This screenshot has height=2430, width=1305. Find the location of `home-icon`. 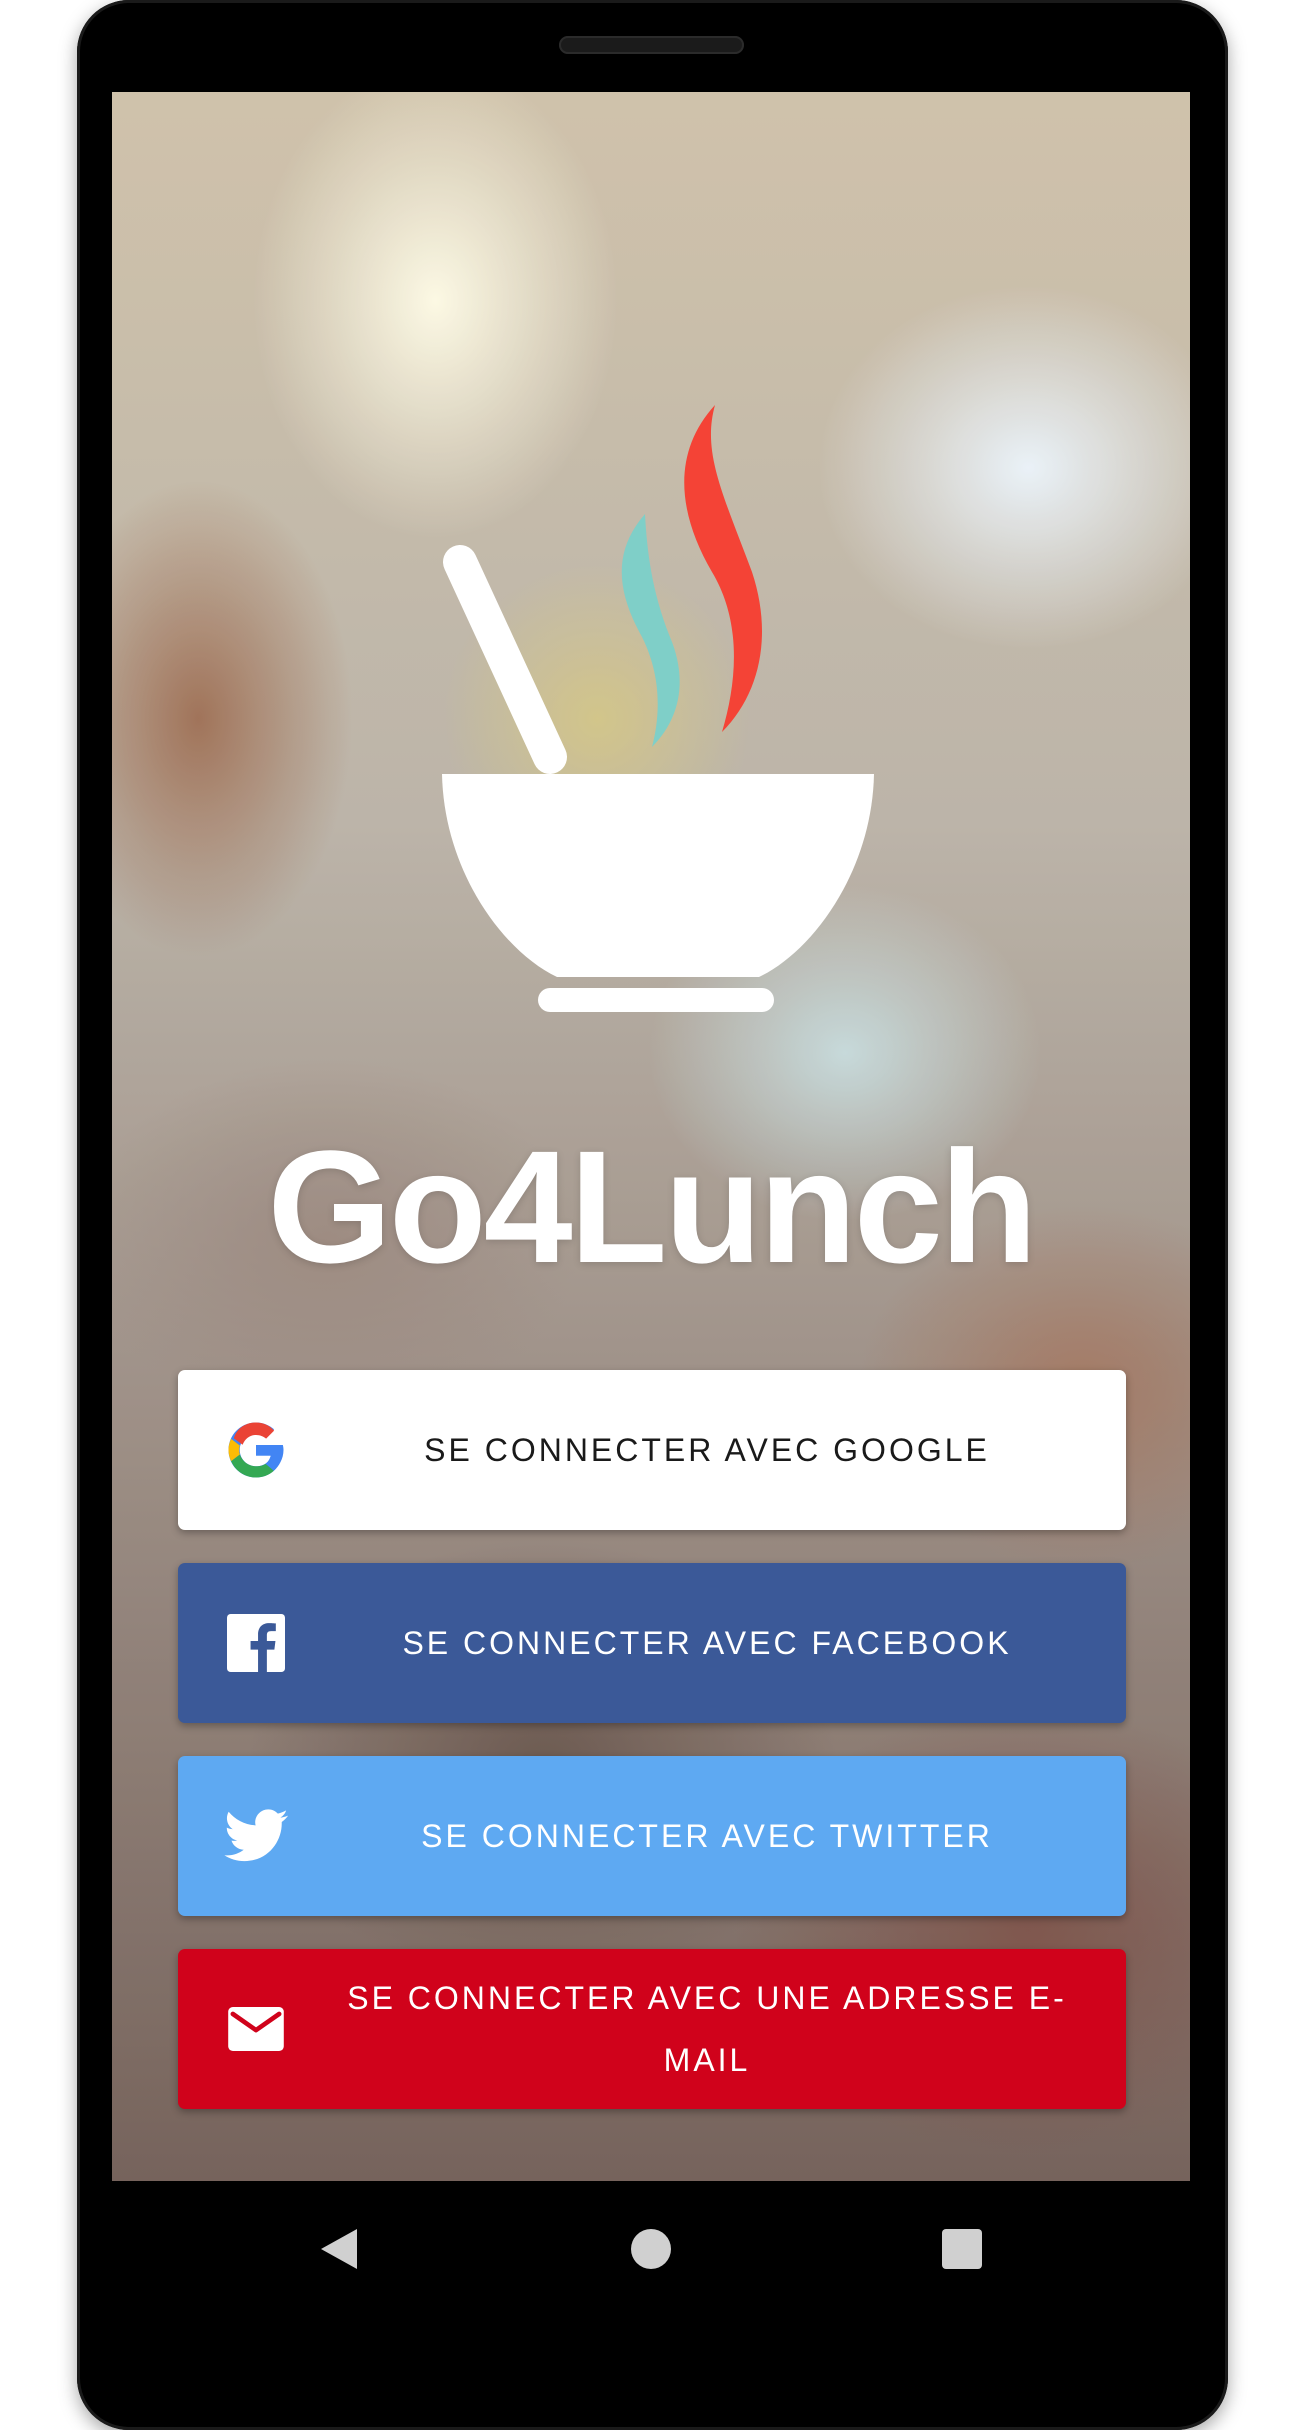

home-icon is located at coordinates (651, 2249).